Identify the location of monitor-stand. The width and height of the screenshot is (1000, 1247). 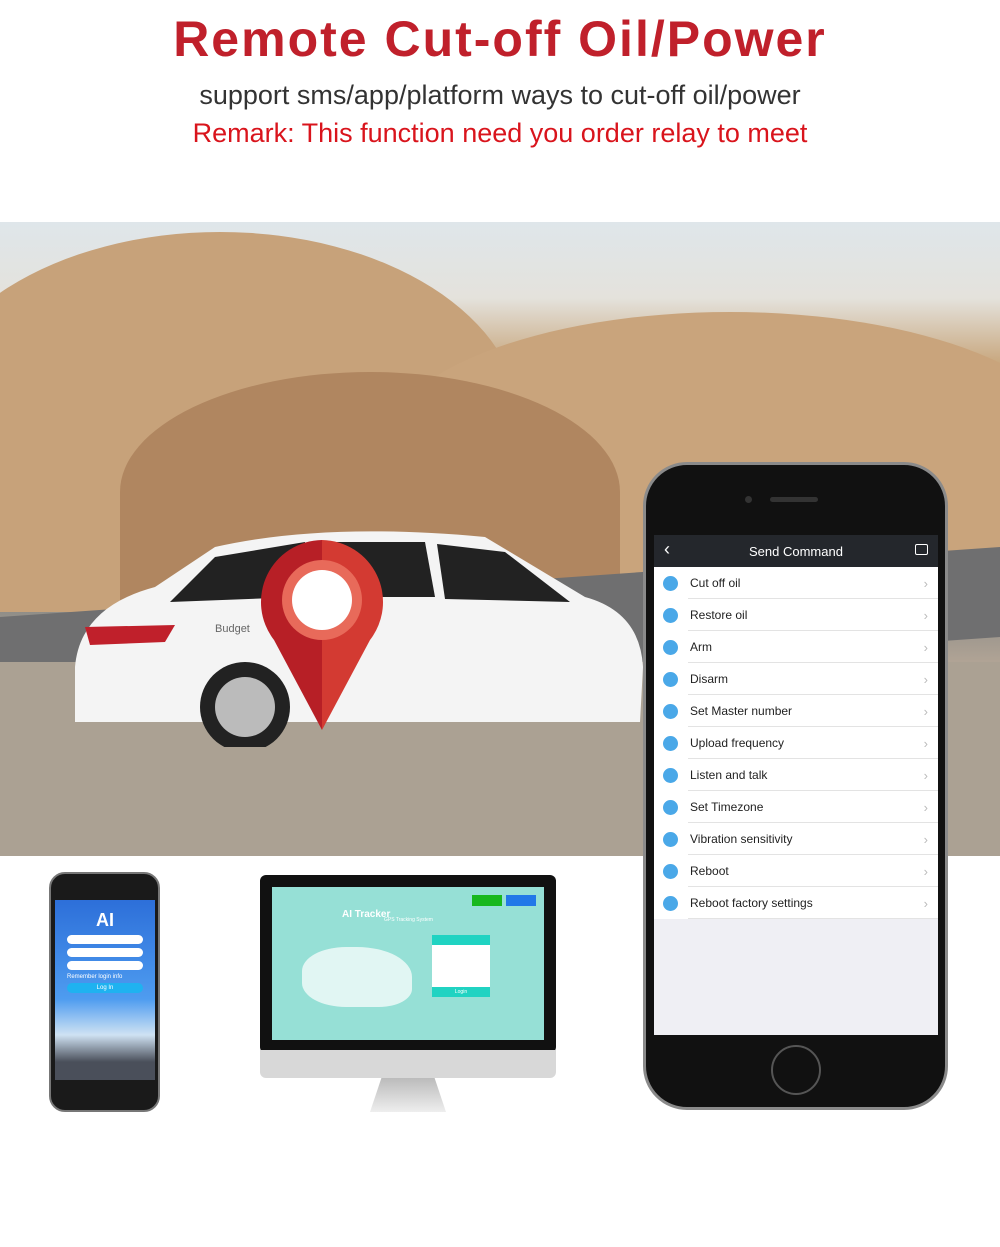
(408, 1095).